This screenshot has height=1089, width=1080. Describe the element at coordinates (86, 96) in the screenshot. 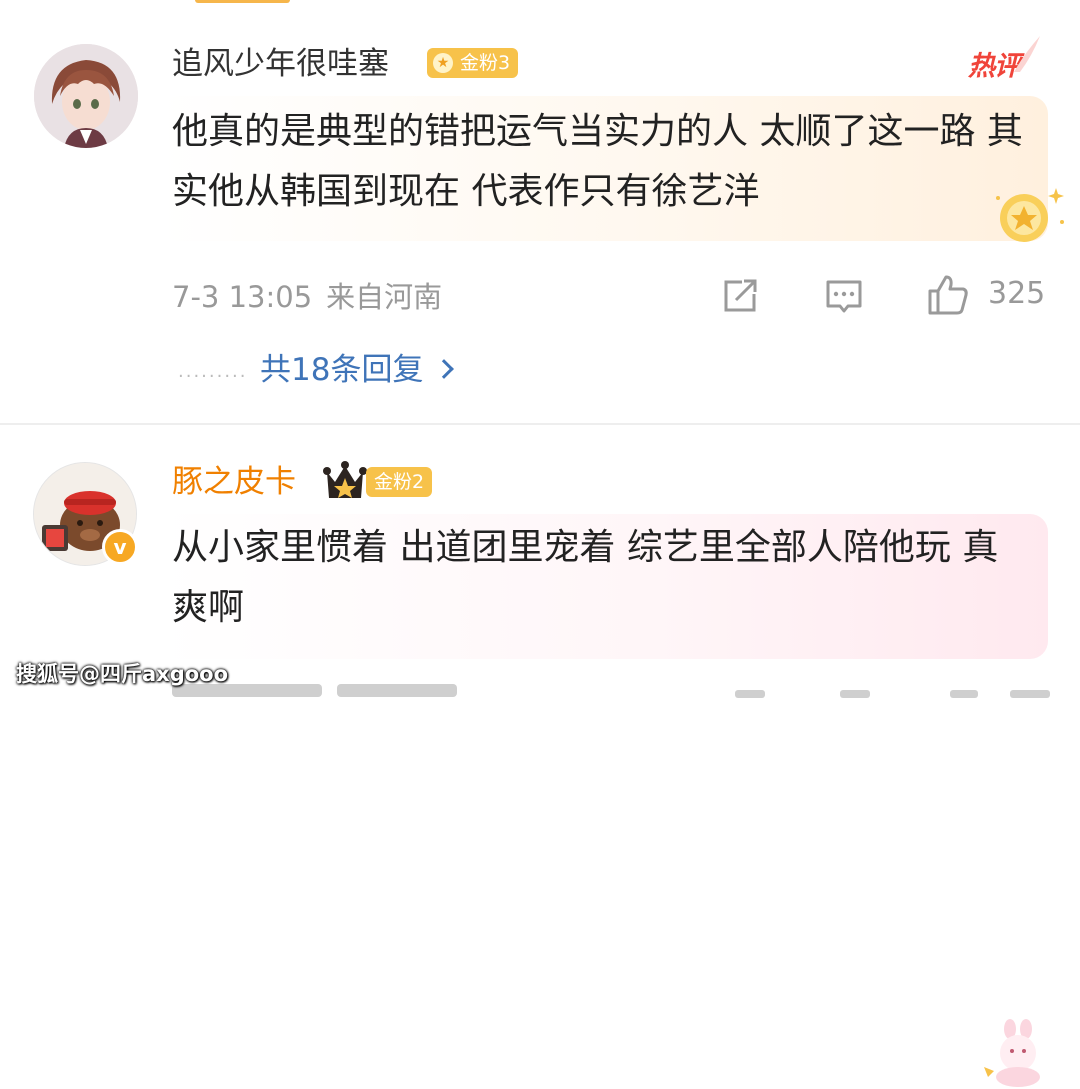

I see `avatar` at that location.